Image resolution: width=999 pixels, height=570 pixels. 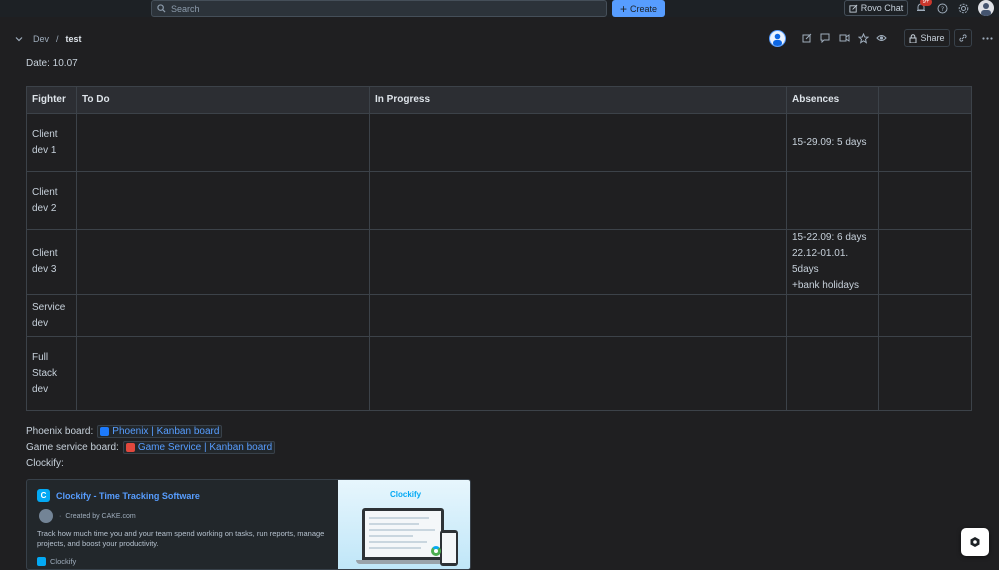 What do you see at coordinates (72, 447) in the screenshot?
I see `game-service-board-label: Game service board:` at bounding box center [72, 447].